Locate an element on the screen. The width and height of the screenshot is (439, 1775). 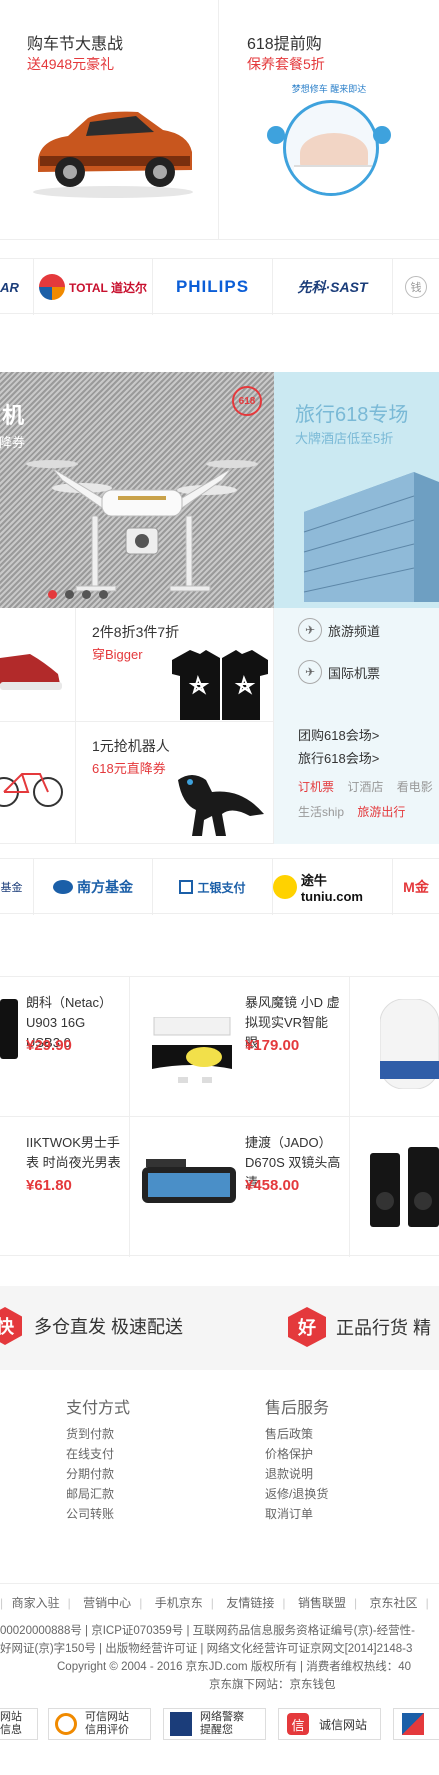
promo-card-car: 购车节大惠战 送4948元豪礼 is located at coordinates (109, 120).